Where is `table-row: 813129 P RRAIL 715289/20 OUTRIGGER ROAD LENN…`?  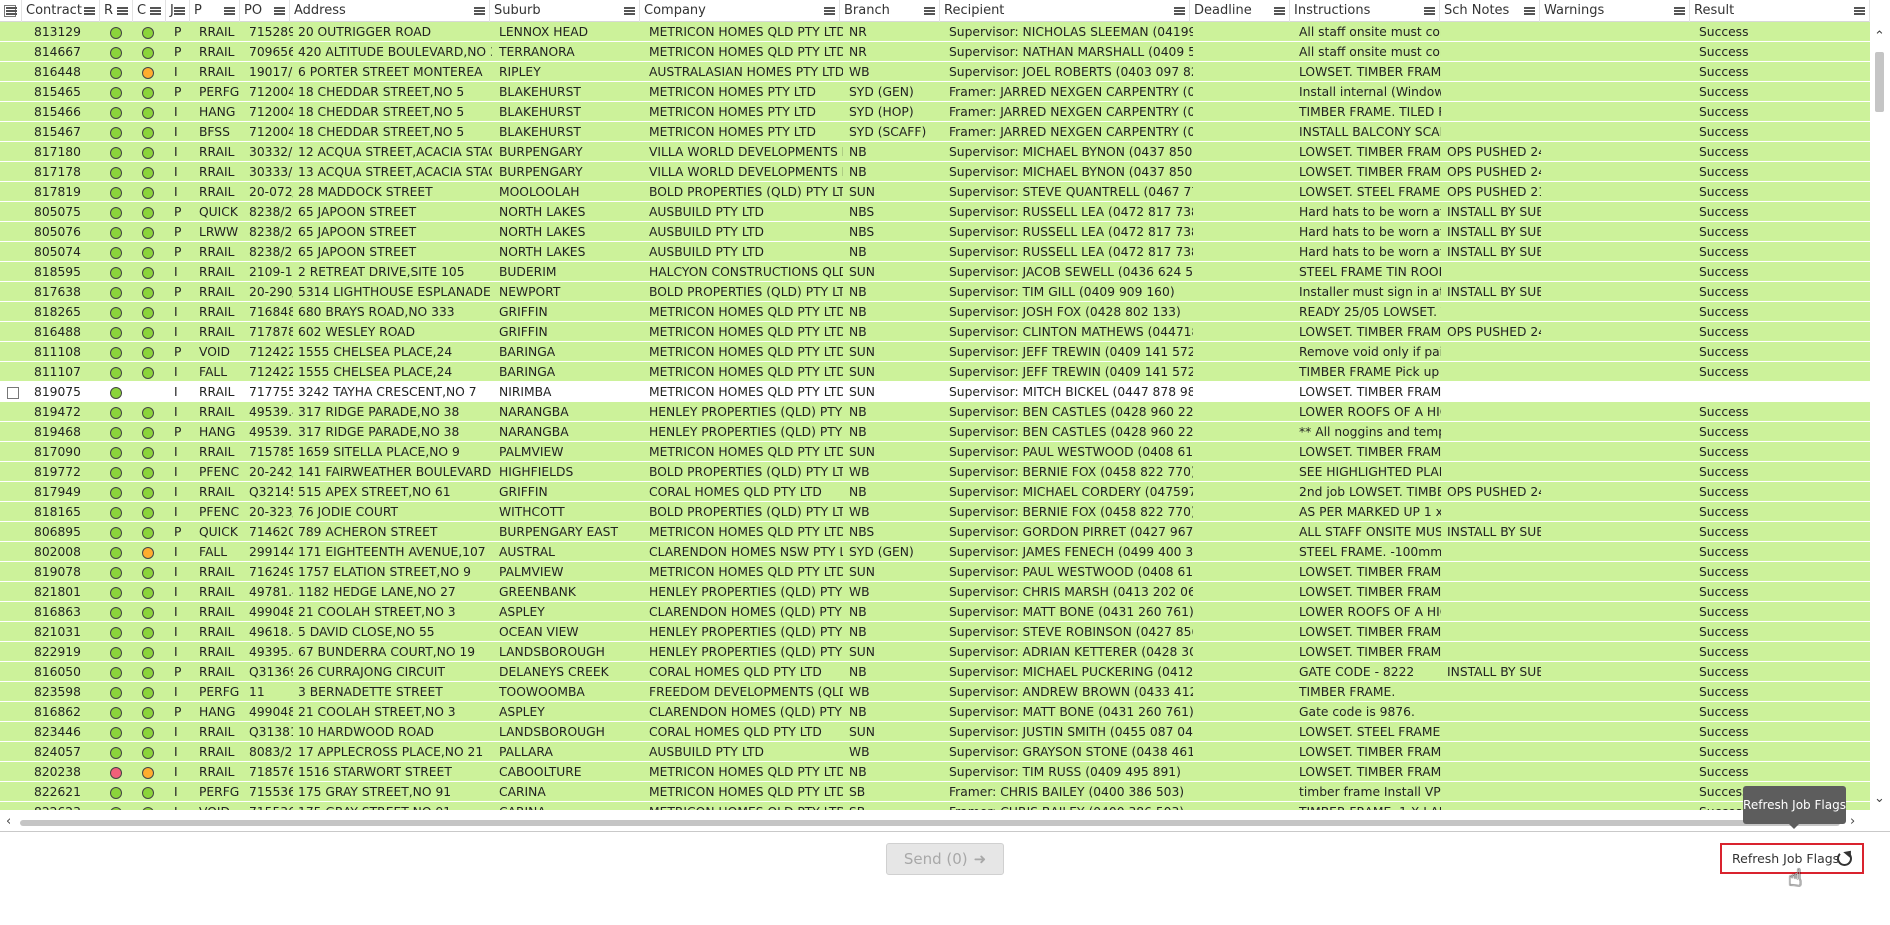
table-row: 813129 P RRAIL 715289/20 OUTRIGGER ROAD LENN… is located at coordinates (935, 32).